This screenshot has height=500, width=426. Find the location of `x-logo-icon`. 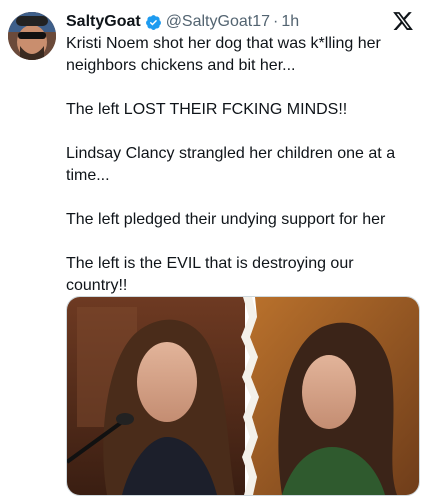

x-logo-icon is located at coordinates (403, 21).